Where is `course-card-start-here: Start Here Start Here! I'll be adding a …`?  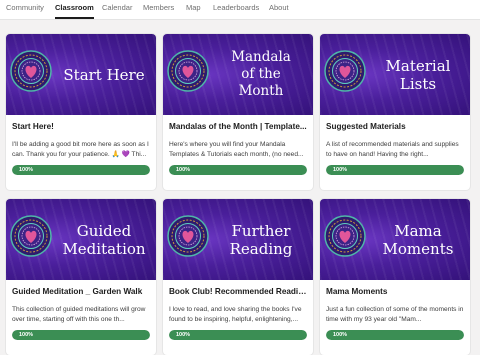 course-card-start-here: Start Here Start Here! I'll be adding a … is located at coordinates (81, 112).